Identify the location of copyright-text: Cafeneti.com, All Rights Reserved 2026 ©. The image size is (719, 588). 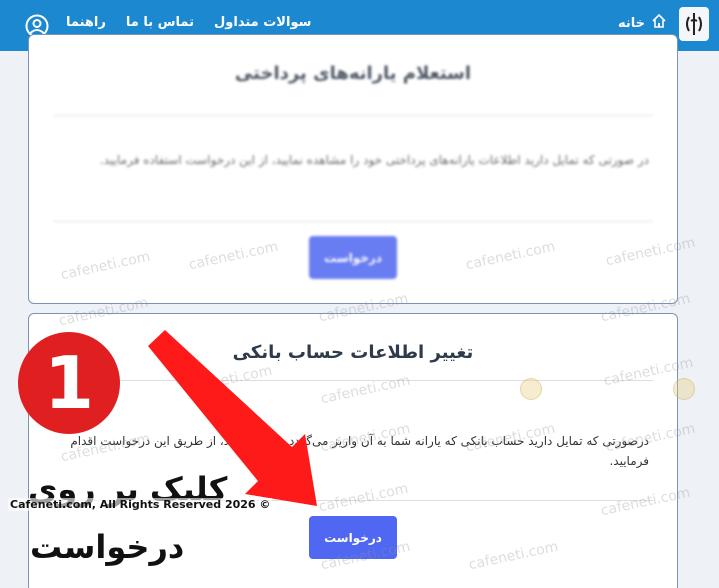
(140, 504).